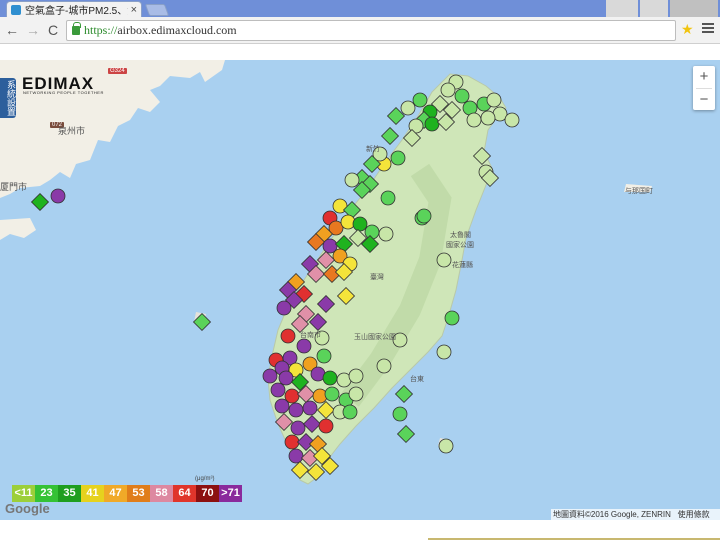 This screenshot has height=540, width=720. What do you see at coordinates (14, 187) in the screenshot?
I see `place-label: 厦門市` at bounding box center [14, 187].